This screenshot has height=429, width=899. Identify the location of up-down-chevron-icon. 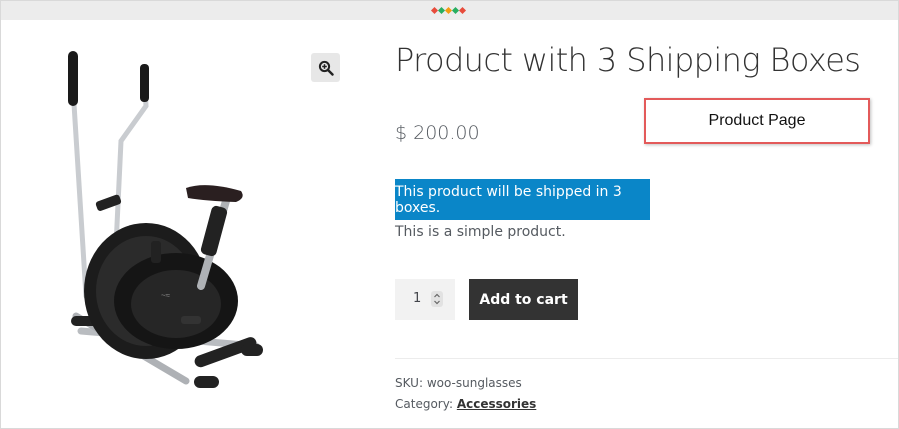
(437, 299).